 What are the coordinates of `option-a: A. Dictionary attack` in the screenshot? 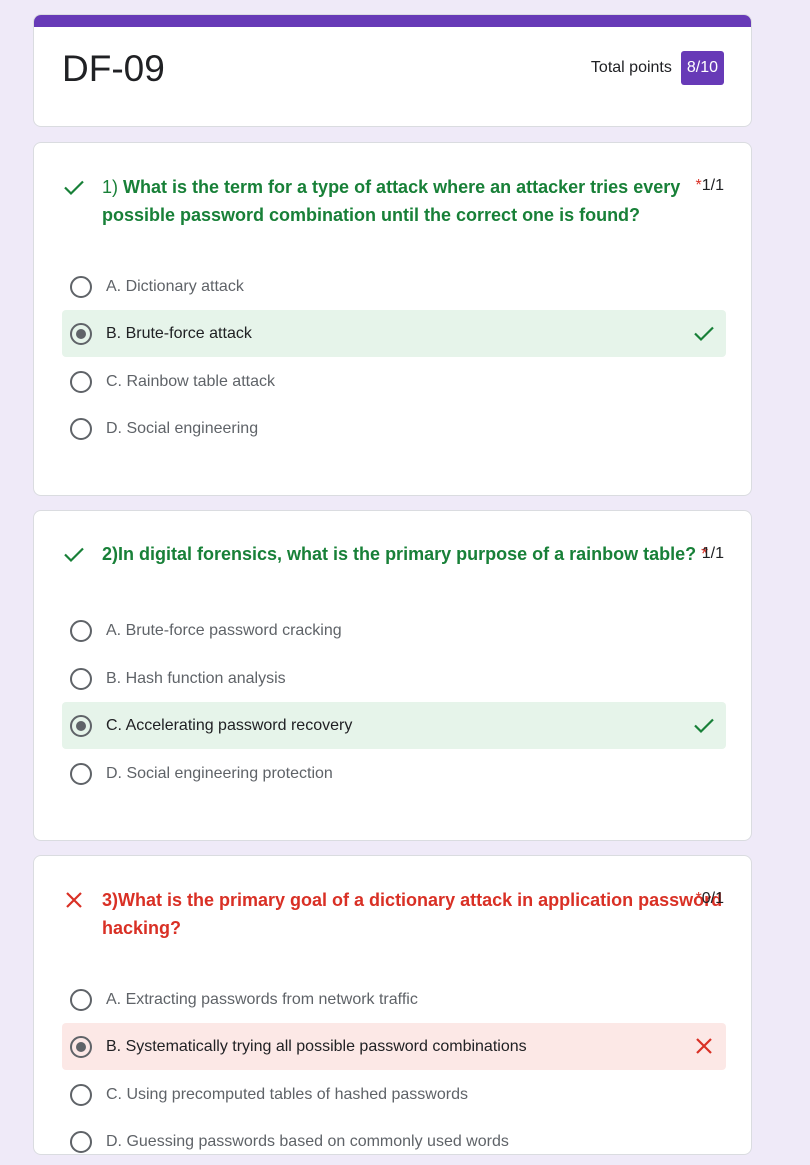 It's located at (394, 286).